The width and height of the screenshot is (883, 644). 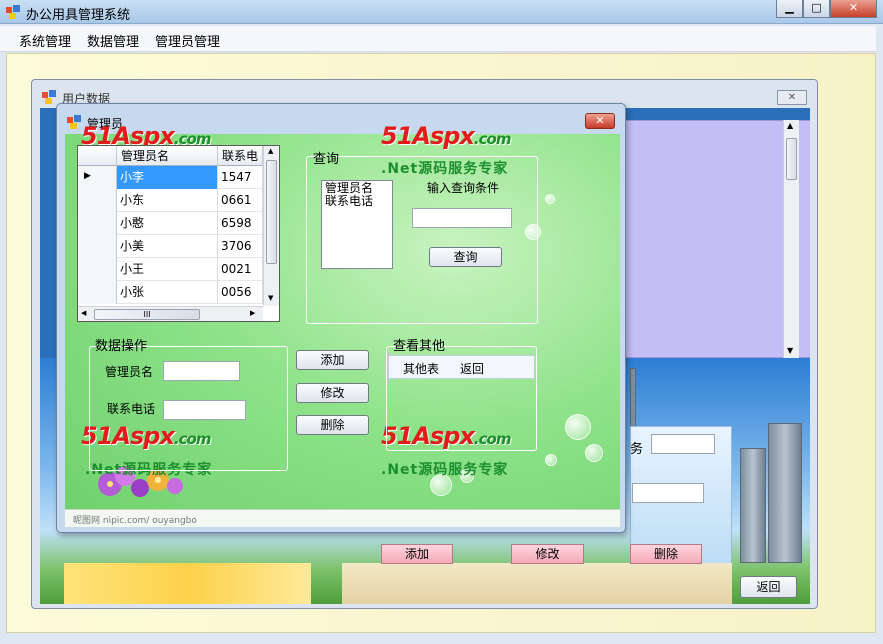 I want to click on image-credit: 昵图网 nipic.com/ ouyangbo, so click(x=342, y=518).